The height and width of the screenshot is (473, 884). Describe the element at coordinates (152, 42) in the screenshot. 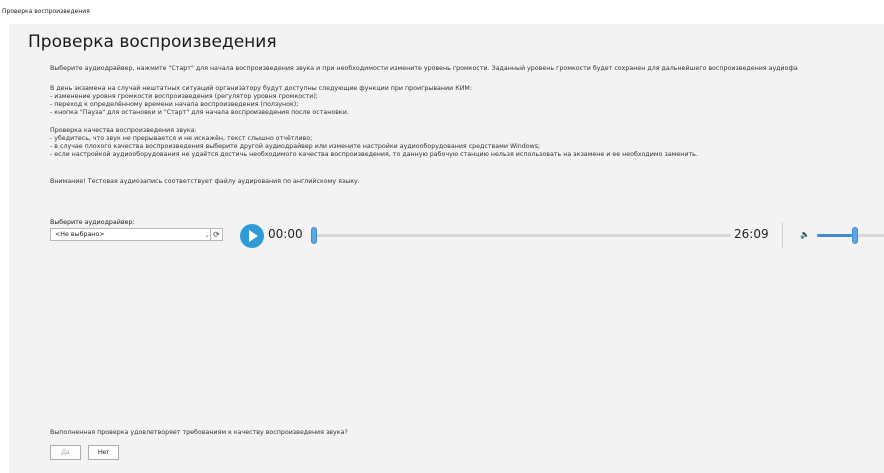

I see `page-title: Проверка воспроизведения` at that location.